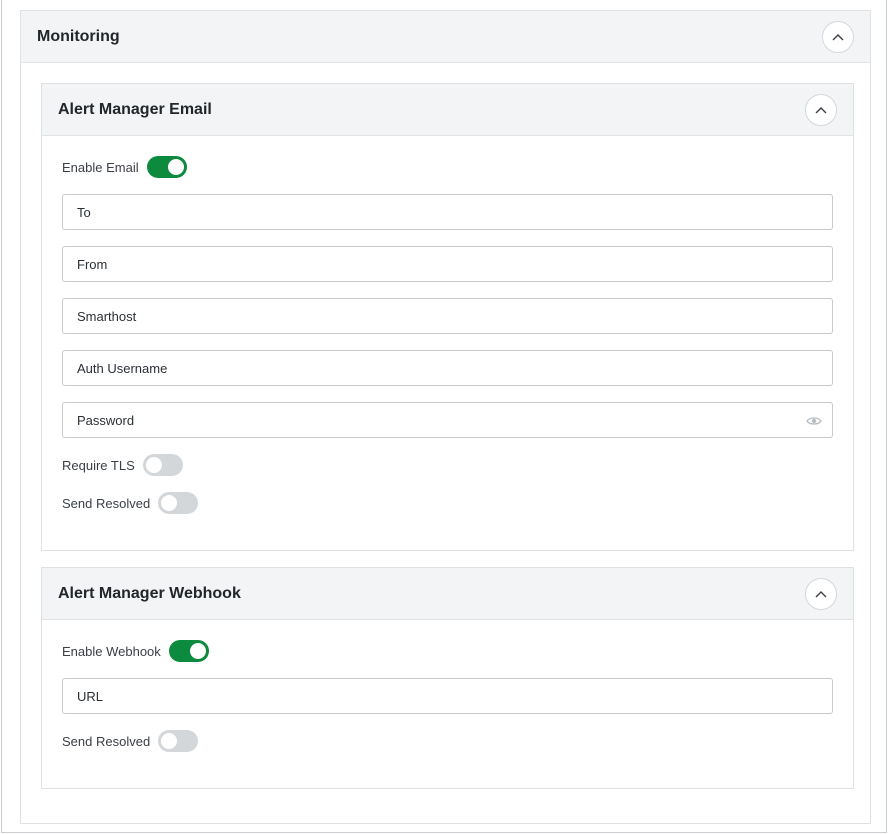 This screenshot has width=888, height=834. I want to click on to-field-label: To, so click(84, 212).